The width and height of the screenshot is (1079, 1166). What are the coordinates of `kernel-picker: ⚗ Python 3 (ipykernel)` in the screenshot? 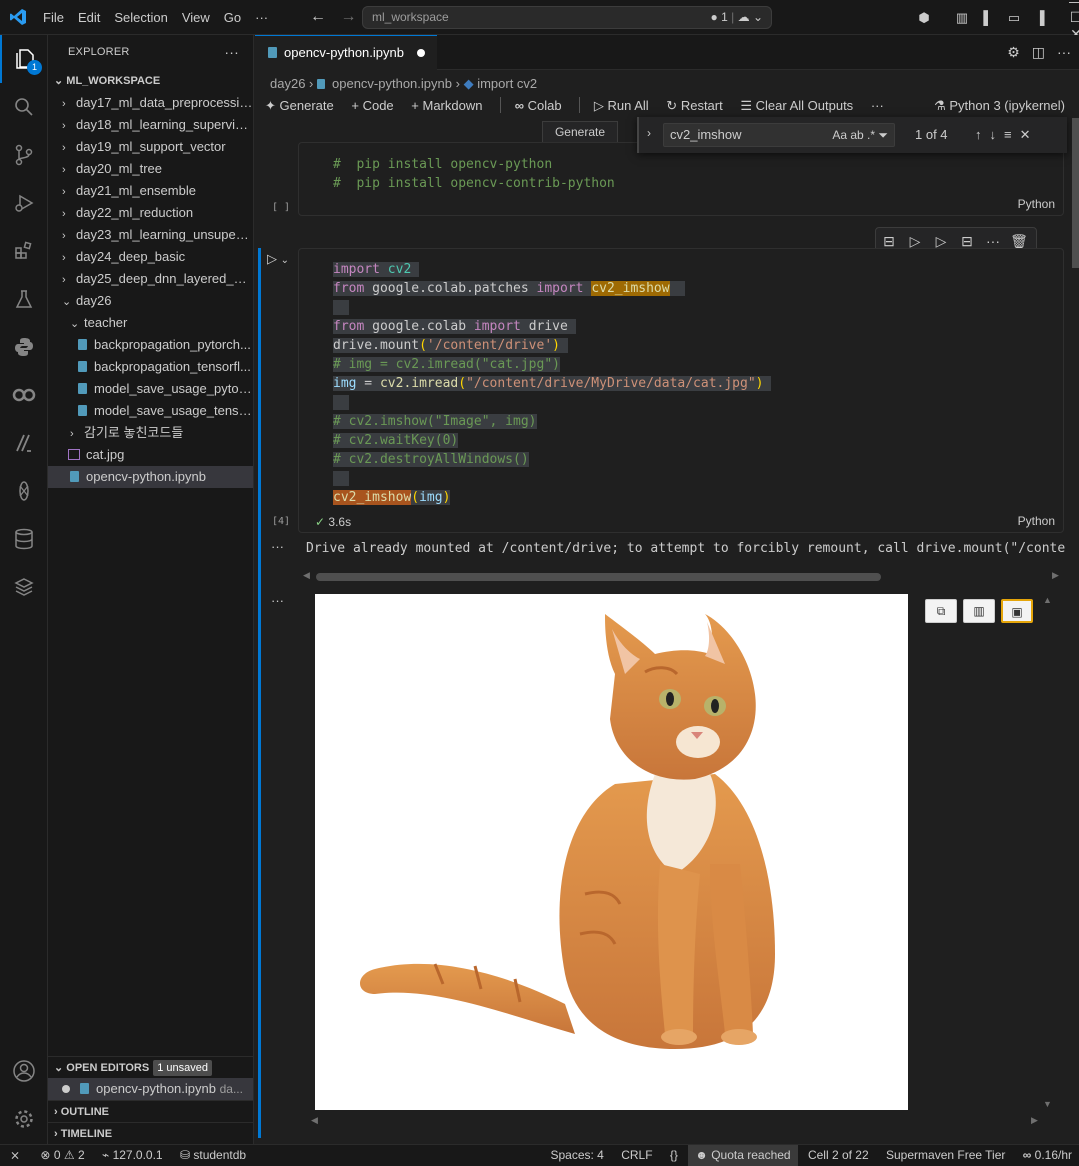 It's located at (999, 106).